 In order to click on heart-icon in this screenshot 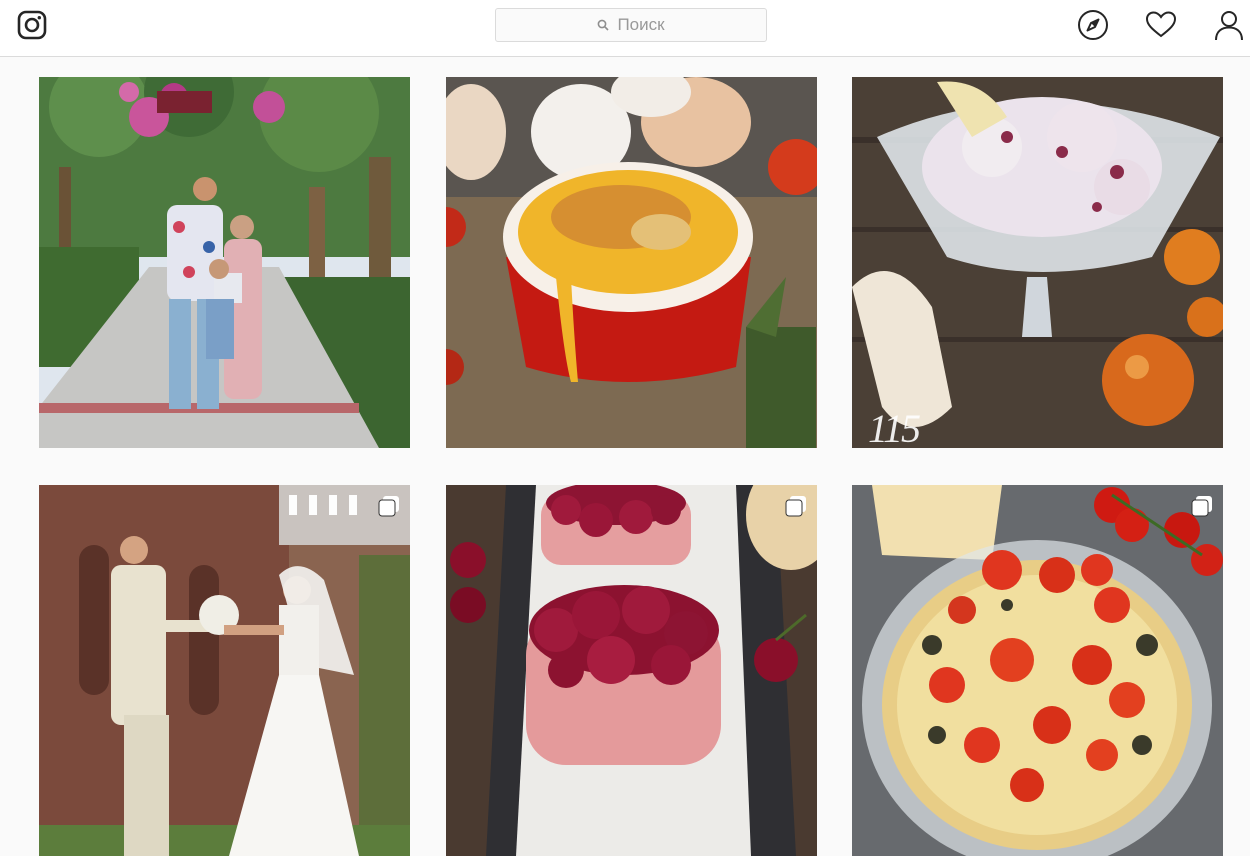, I will do `click(1161, 25)`.